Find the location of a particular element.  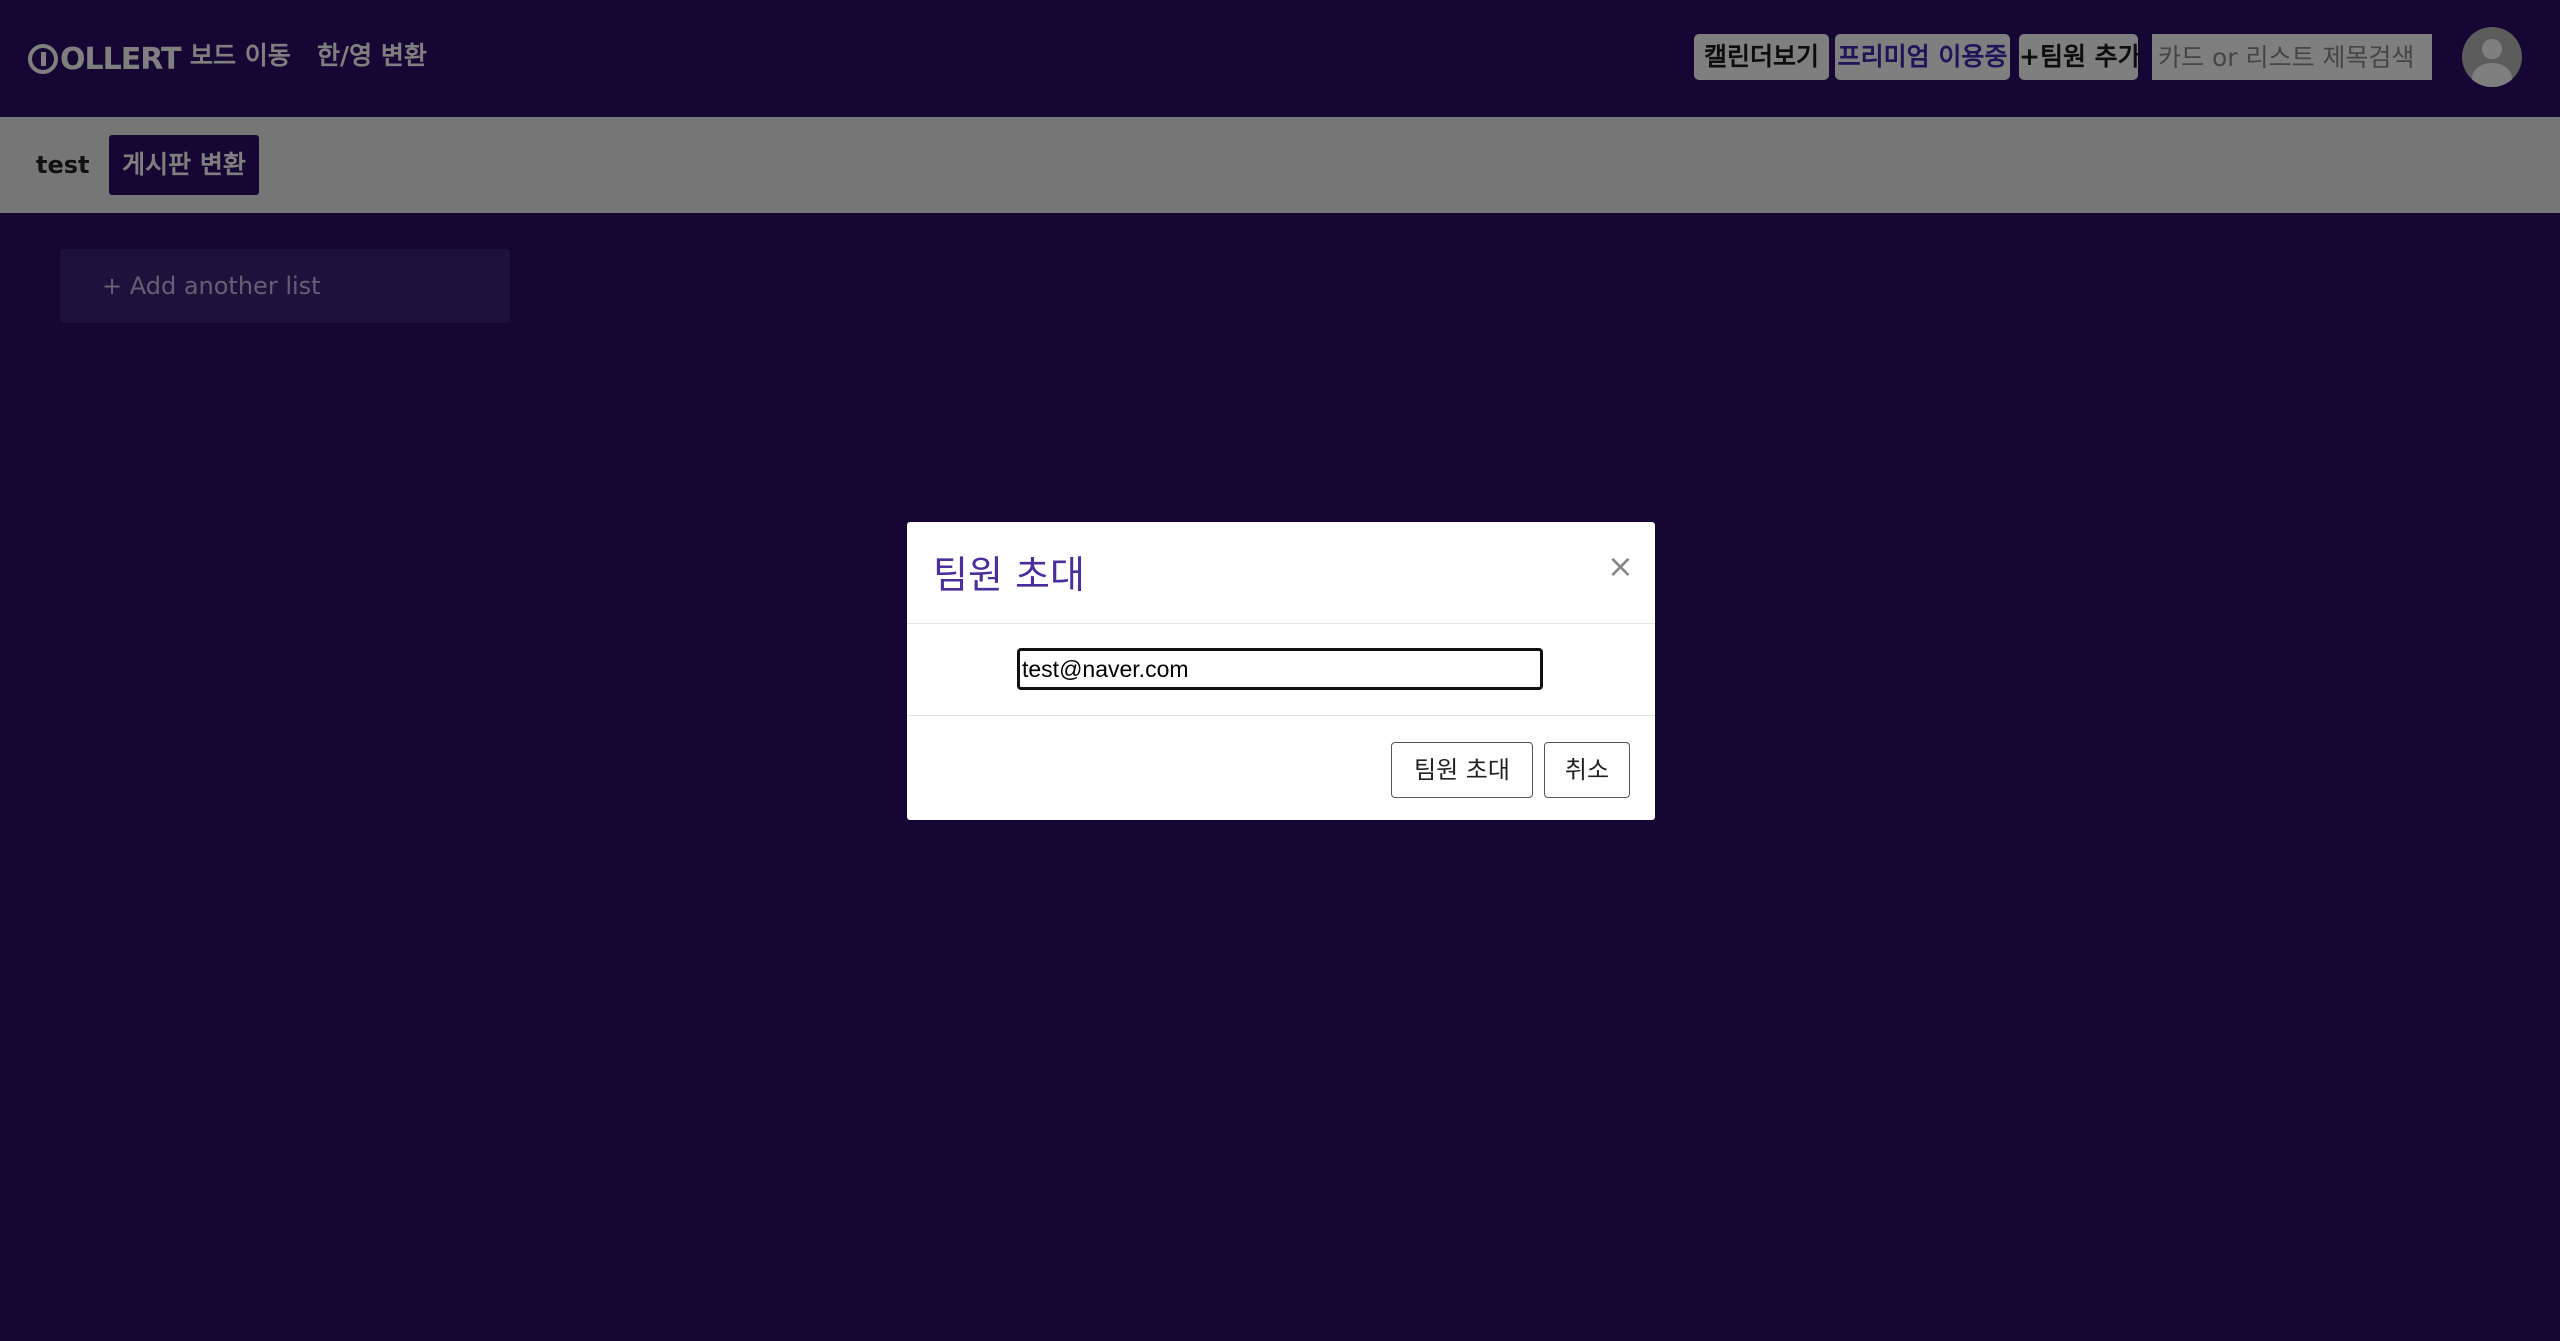

modal-footer: 팀원 초대 취소 is located at coordinates (1281, 768).